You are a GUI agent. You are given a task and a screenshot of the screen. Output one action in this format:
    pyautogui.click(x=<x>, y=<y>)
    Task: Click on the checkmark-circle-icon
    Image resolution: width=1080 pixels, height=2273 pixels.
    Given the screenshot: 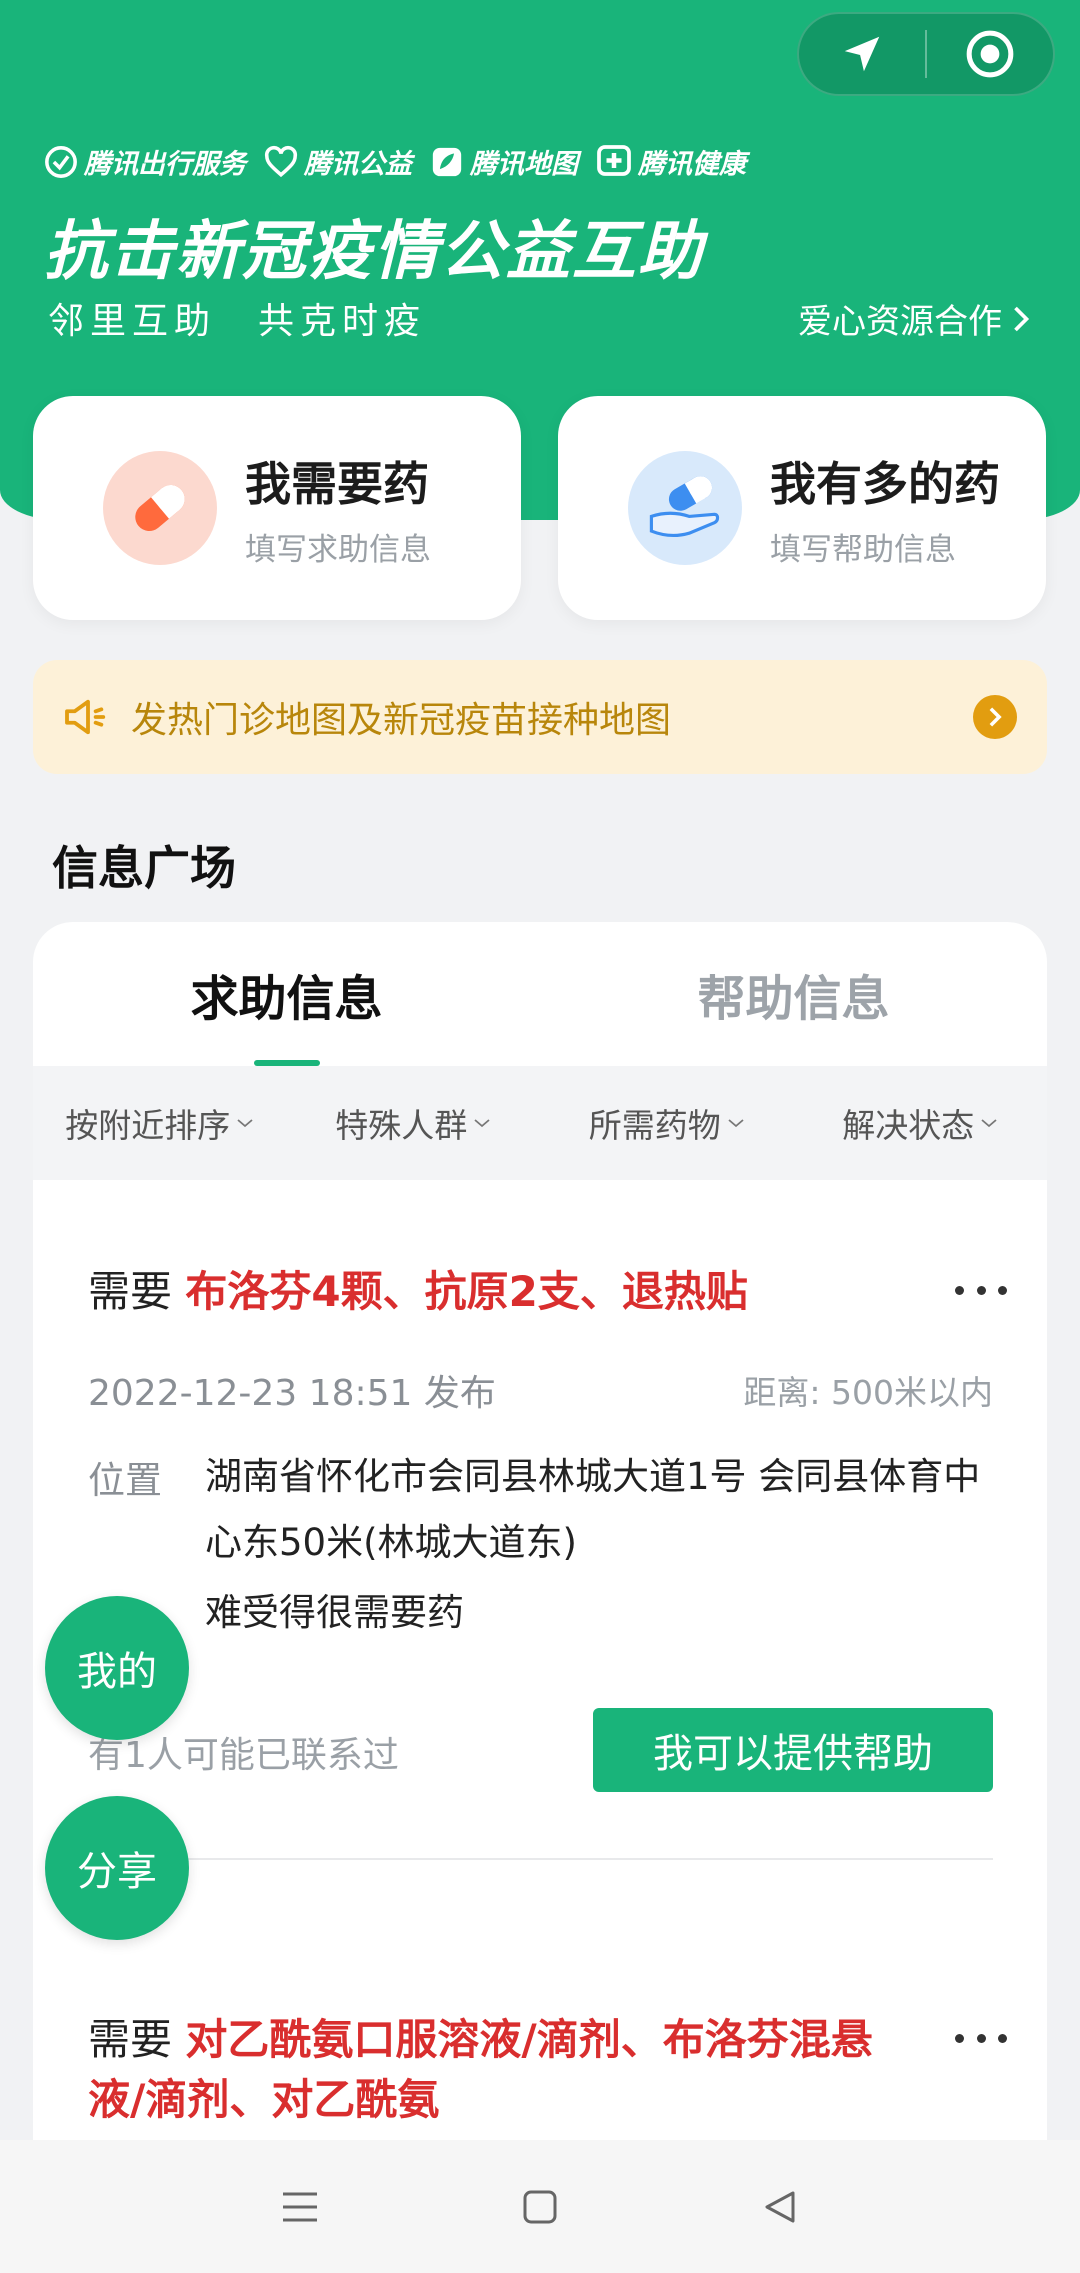 What is the action you would take?
    pyautogui.click(x=61, y=161)
    